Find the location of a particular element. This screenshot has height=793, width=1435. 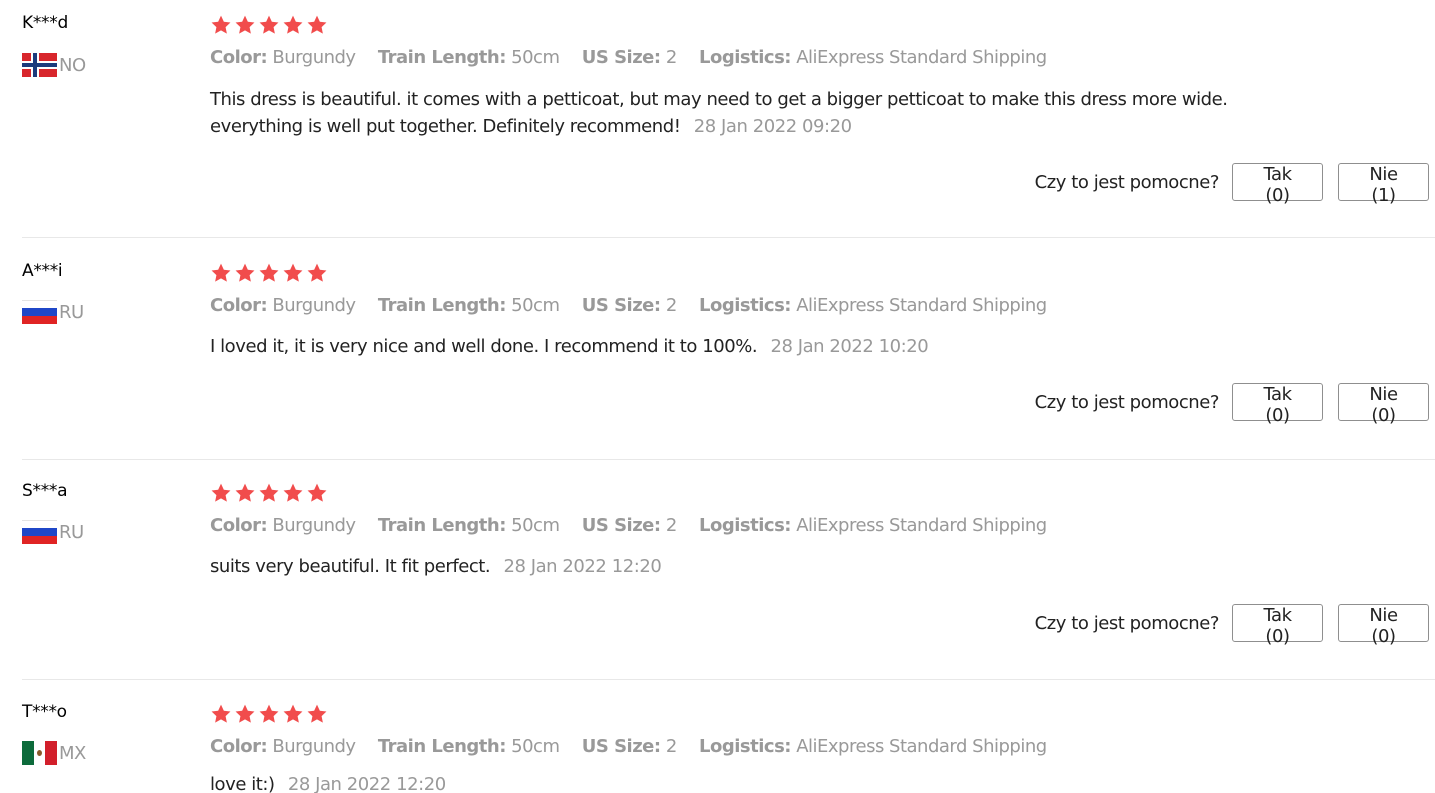

mexico-flag-icon is located at coordinates (39, 753).